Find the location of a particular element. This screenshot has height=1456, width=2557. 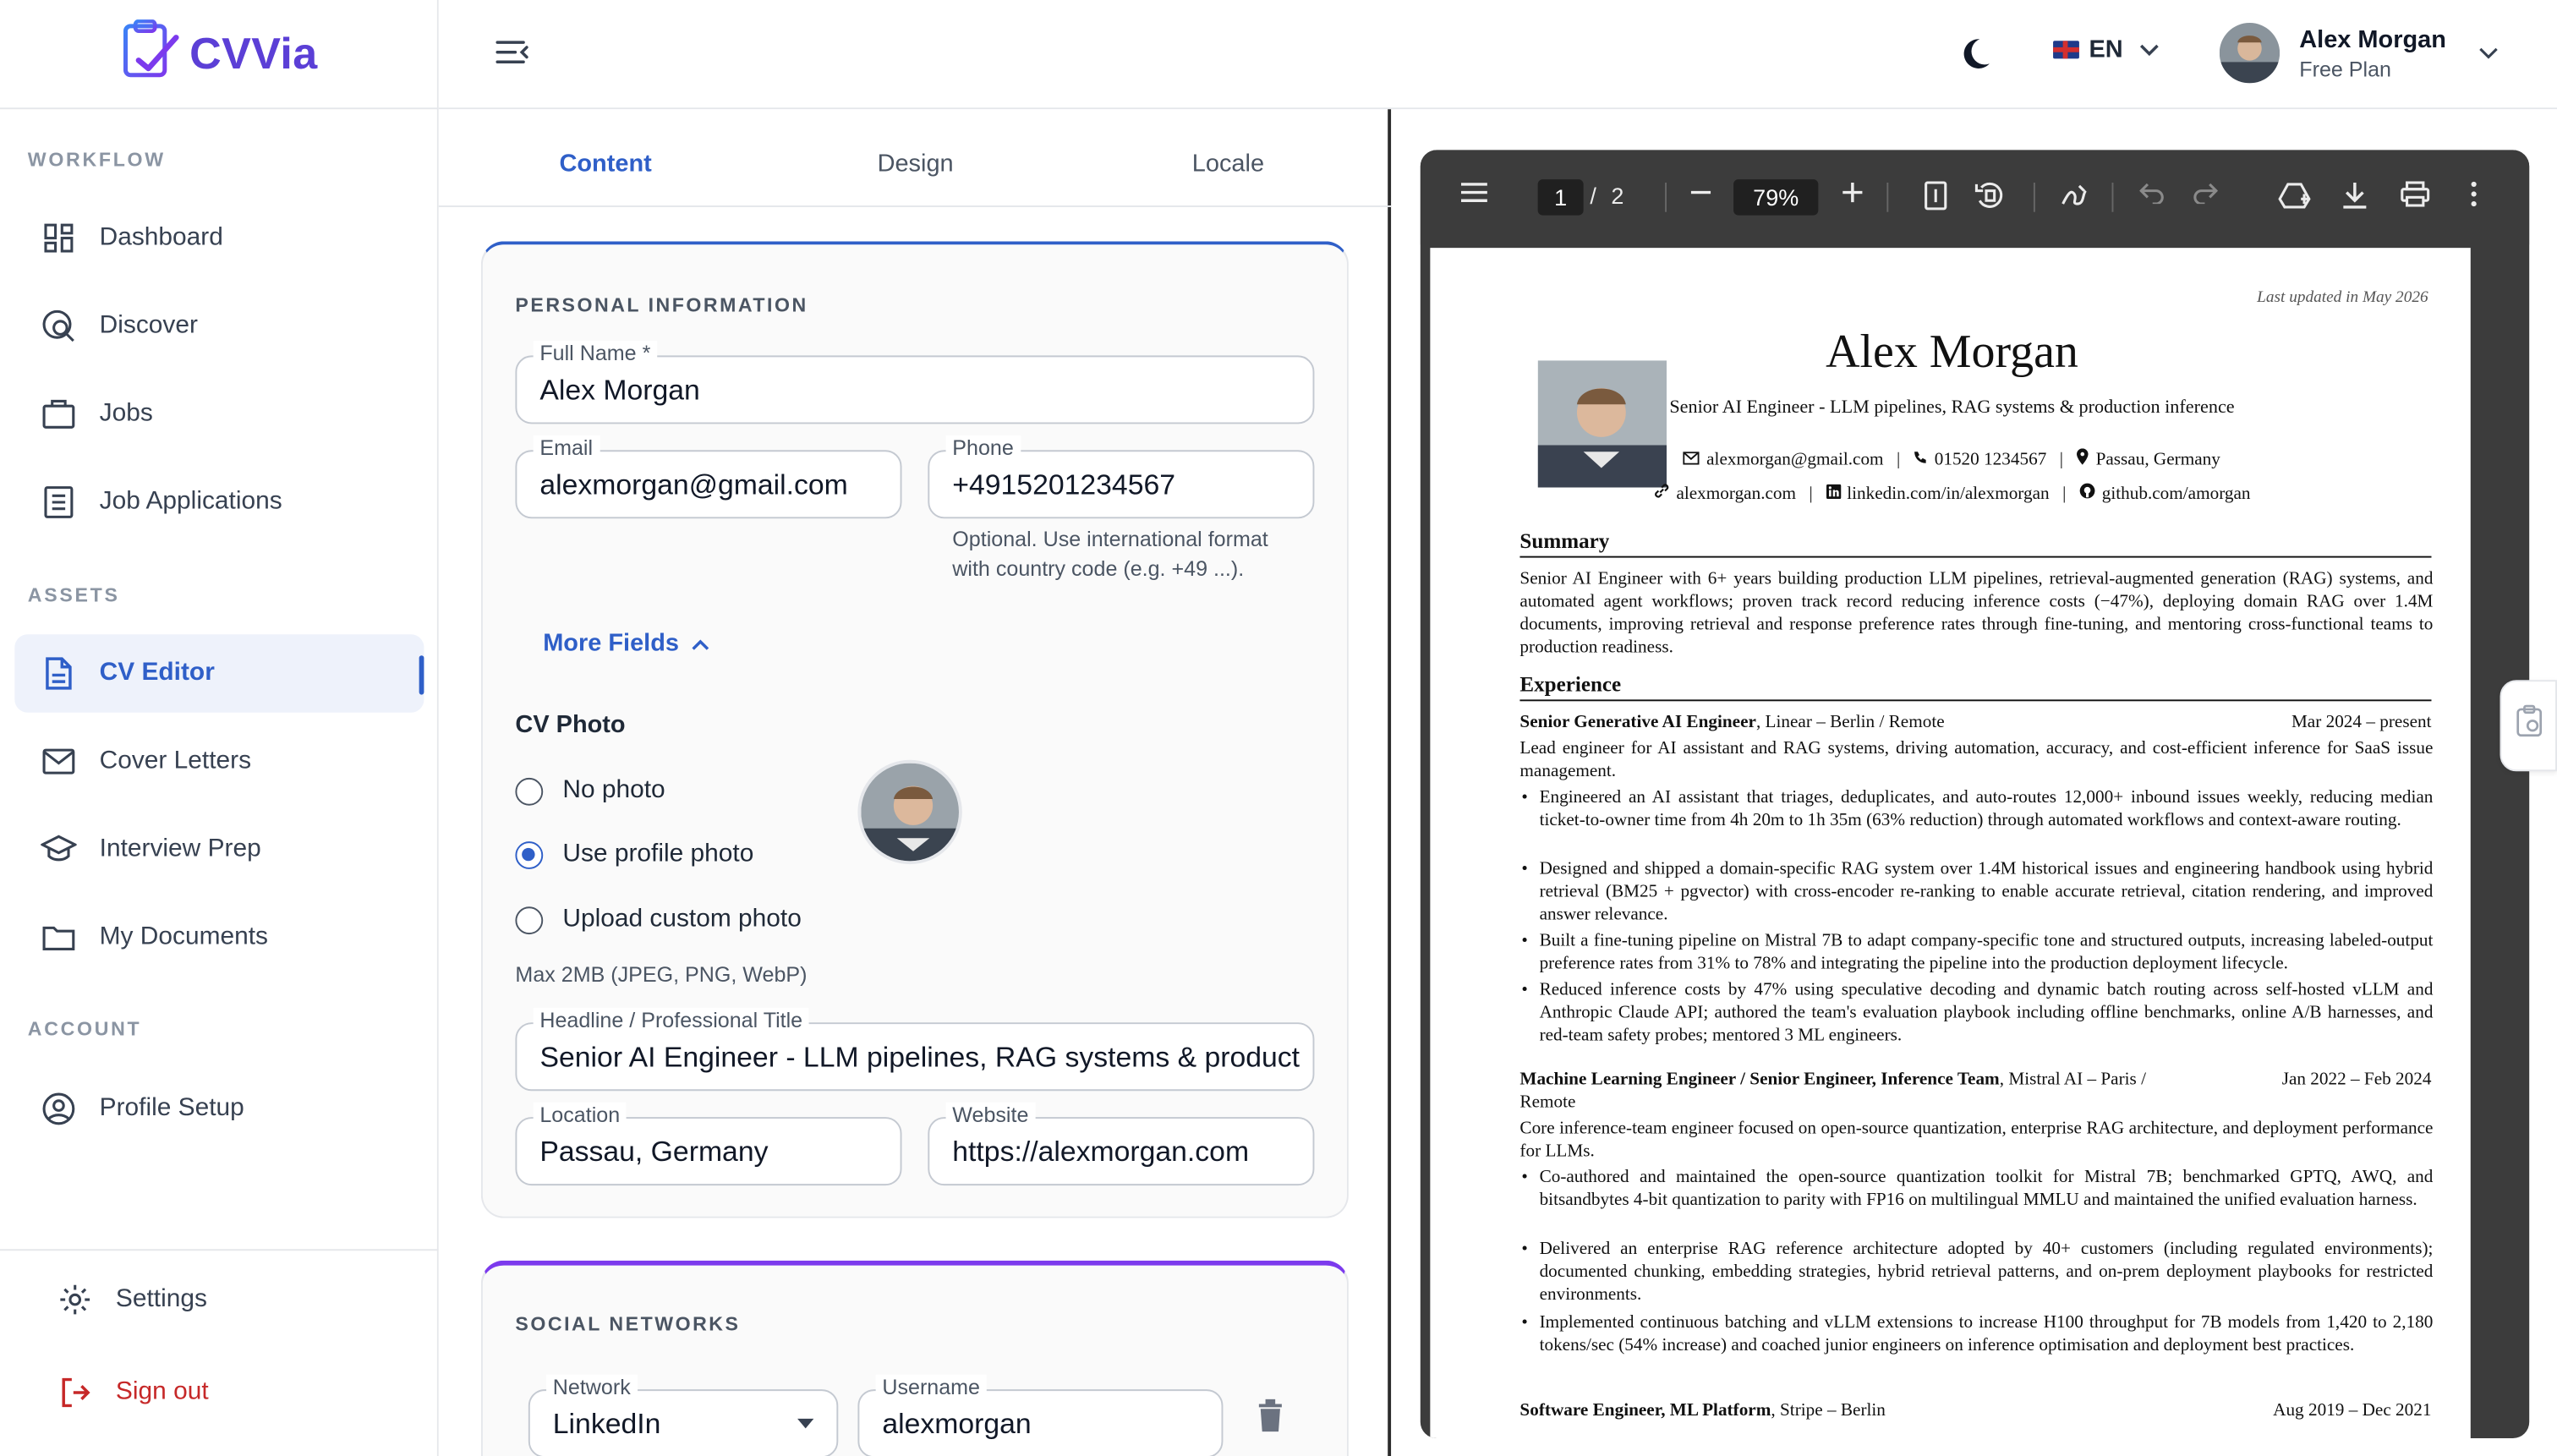

side-clipboard-tab is located at coordinates (2528, 726).